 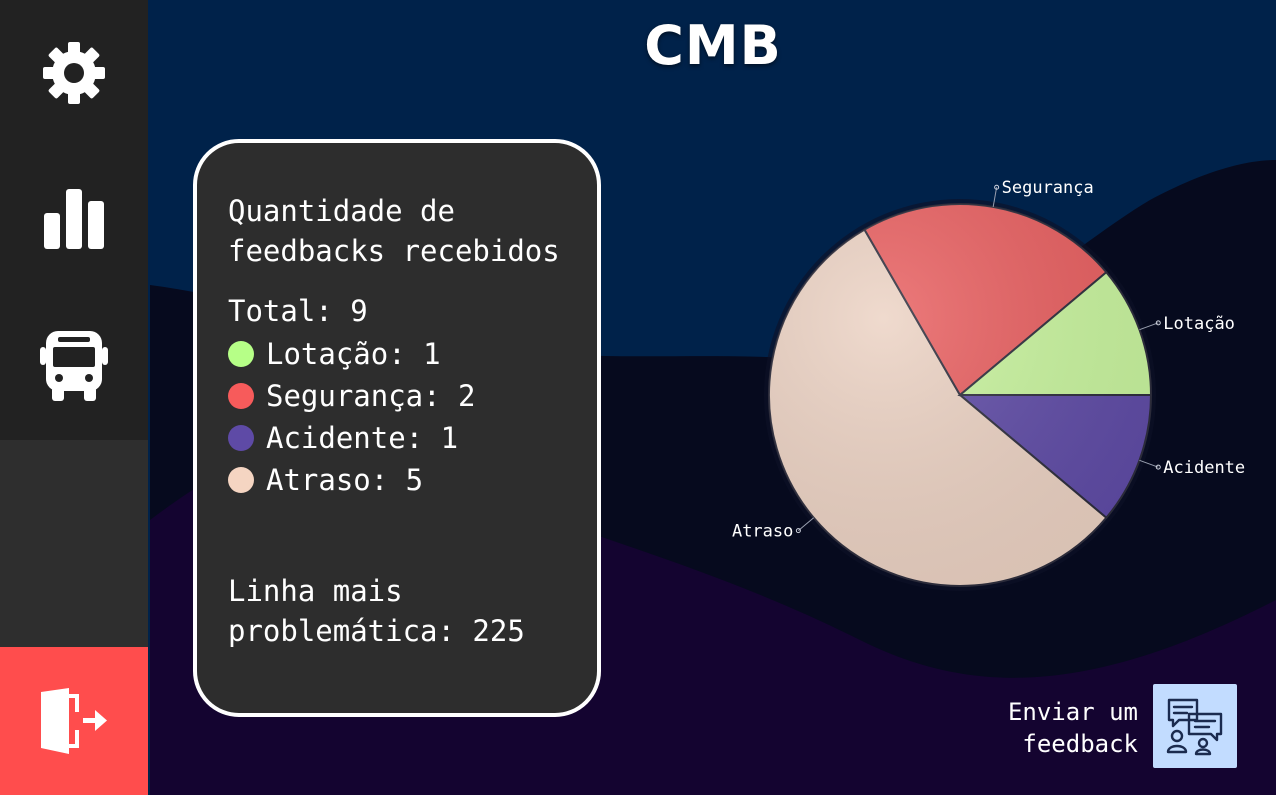 I want to click on chat-people-icon, so click(x=1194, y=727).